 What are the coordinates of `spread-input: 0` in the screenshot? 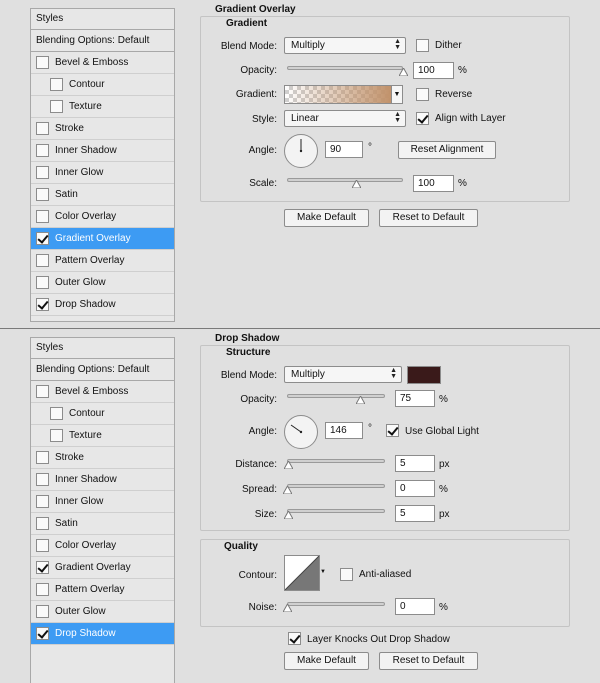 It's located at (415, 488).